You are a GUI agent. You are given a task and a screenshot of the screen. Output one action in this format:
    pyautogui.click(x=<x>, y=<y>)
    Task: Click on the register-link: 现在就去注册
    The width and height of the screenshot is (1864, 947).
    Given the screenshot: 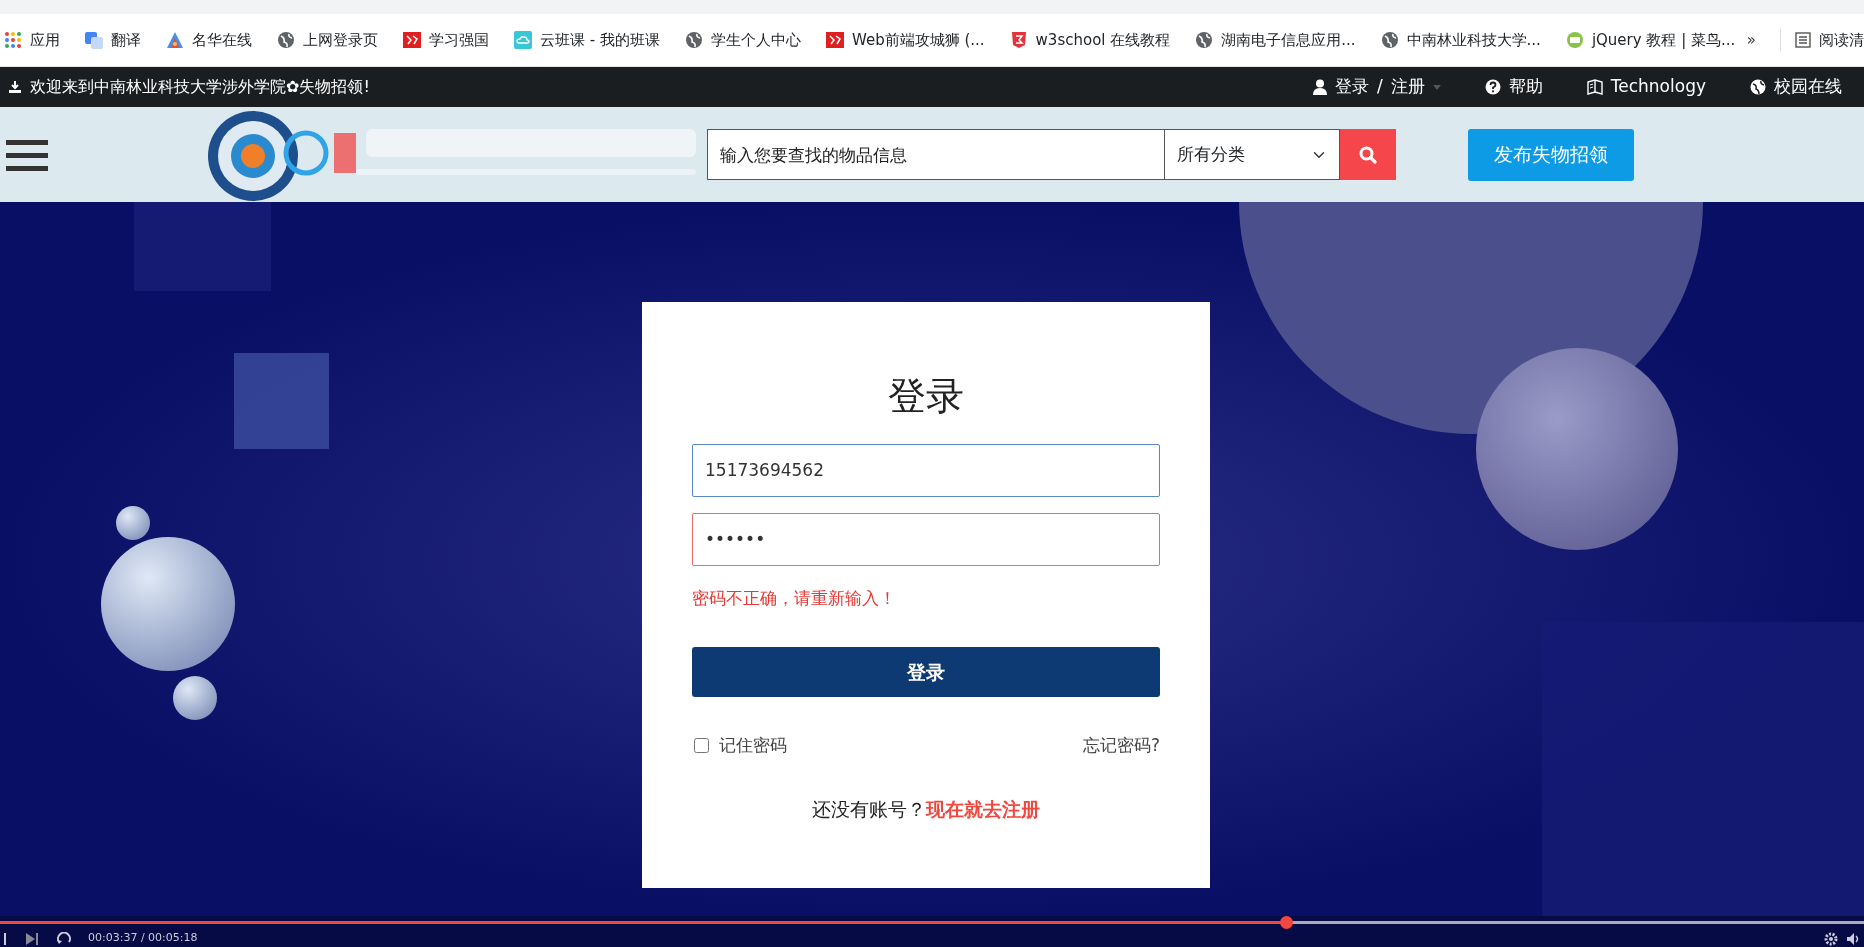 What is the action you would take?
    pyautogui.click(x=983, y=808)
    